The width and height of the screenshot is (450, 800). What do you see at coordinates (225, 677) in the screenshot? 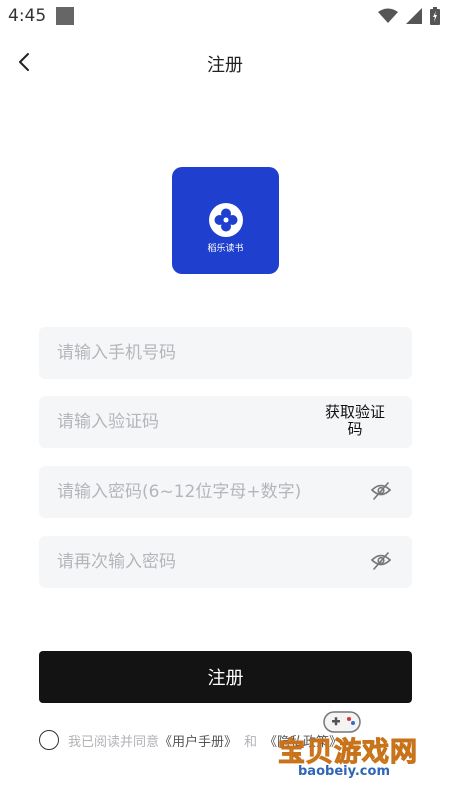
I see `register-button: 注册` at bounding box center [225, 677].